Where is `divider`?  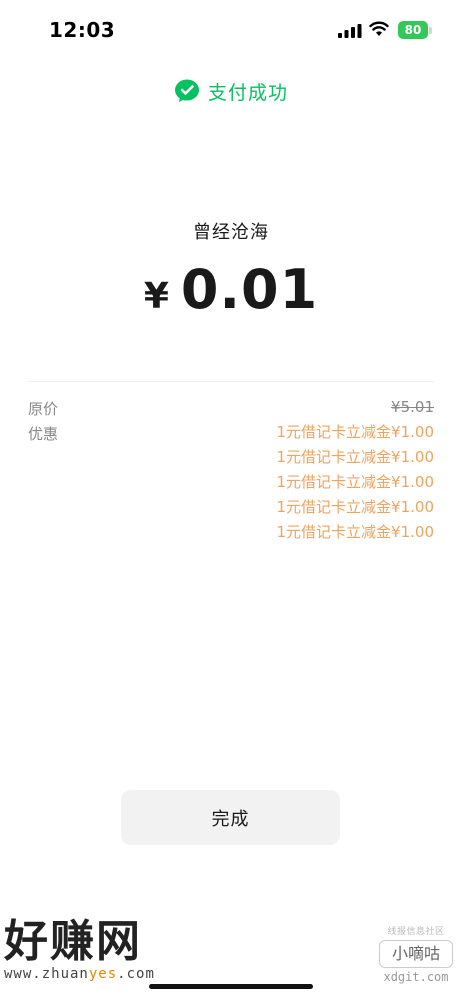
divider is located at coordinates (231, 381).